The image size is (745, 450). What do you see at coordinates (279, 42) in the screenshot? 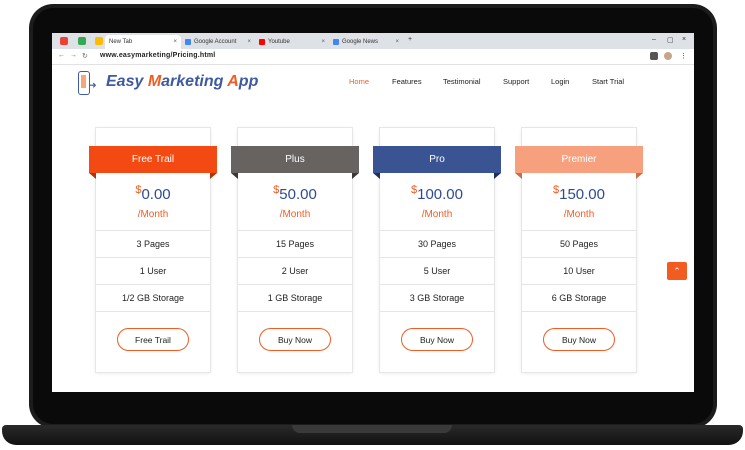
I see `tab-label: Youtube` at bounding box center [279, 42].